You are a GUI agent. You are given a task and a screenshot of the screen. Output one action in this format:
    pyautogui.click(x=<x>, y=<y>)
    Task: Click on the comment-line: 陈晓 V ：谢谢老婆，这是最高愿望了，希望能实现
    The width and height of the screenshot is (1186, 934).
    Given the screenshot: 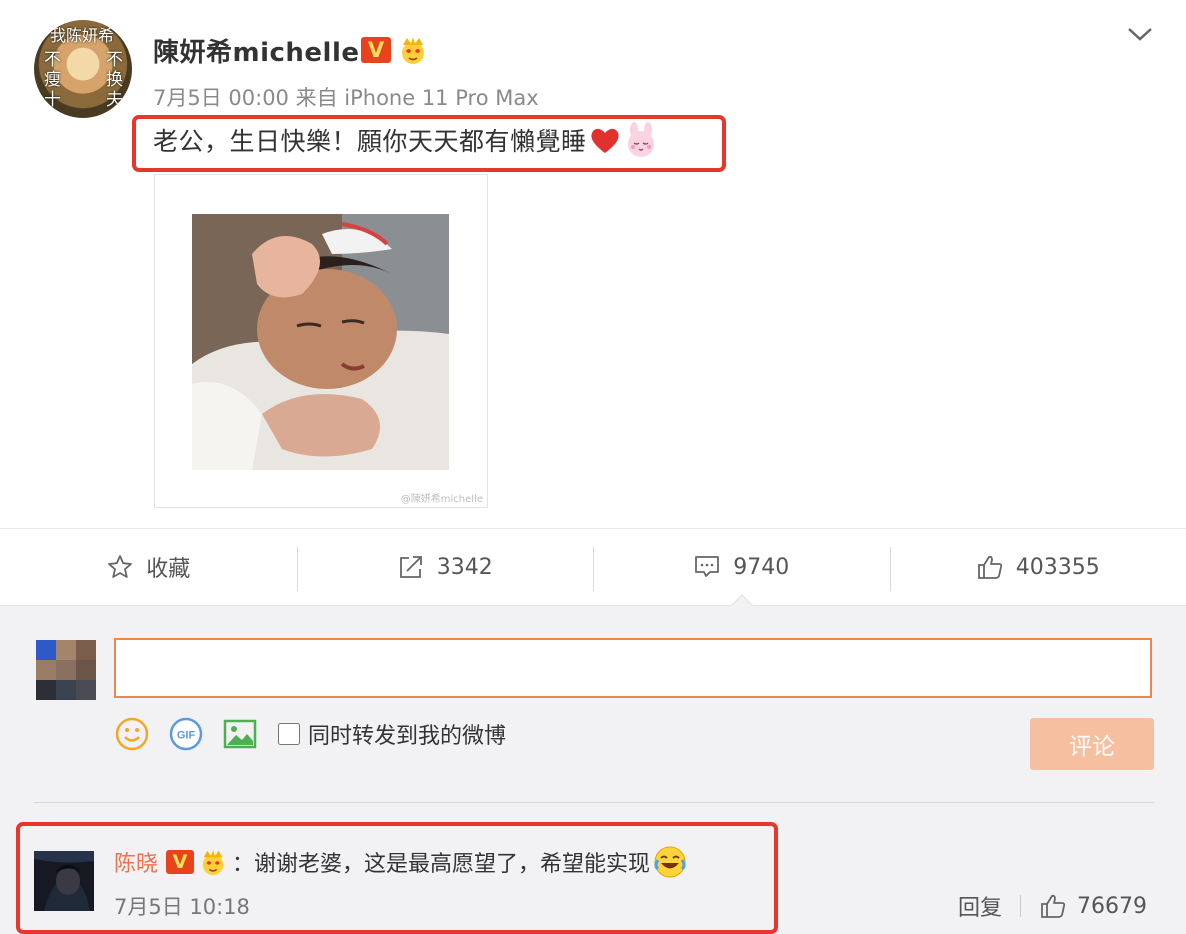 What is the action you would take?
    pyautogui.click(x=401, y=862)
    